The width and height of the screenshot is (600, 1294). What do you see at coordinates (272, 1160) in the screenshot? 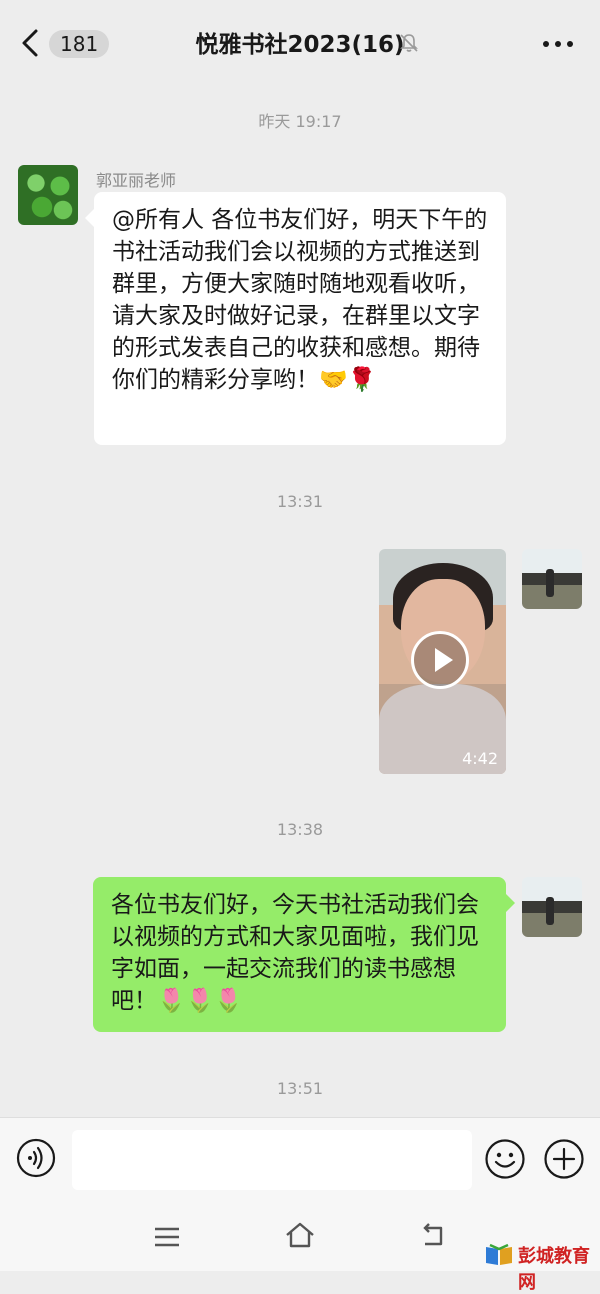
I see `message-input` at bounding box center [272, 1160].